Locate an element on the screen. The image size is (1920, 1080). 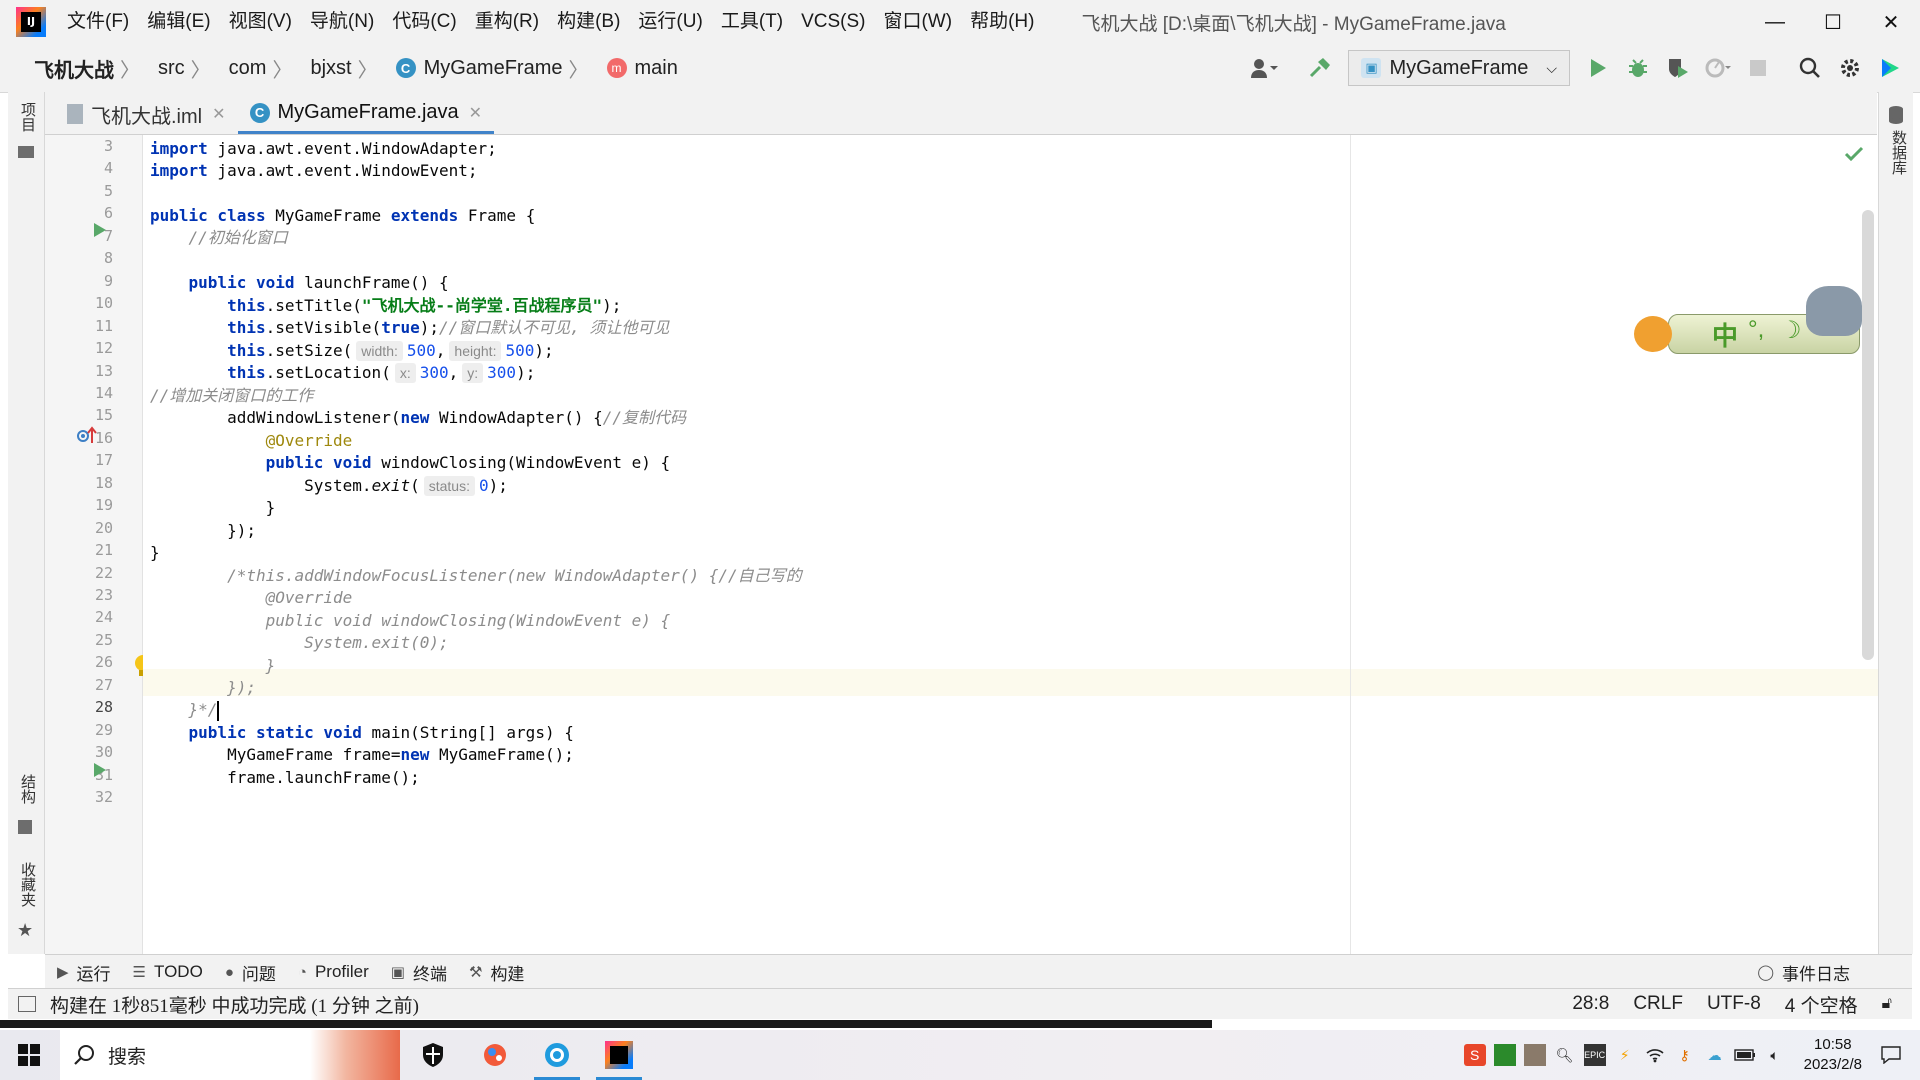
windows-start-icon is located at coordinates (29, 1057).